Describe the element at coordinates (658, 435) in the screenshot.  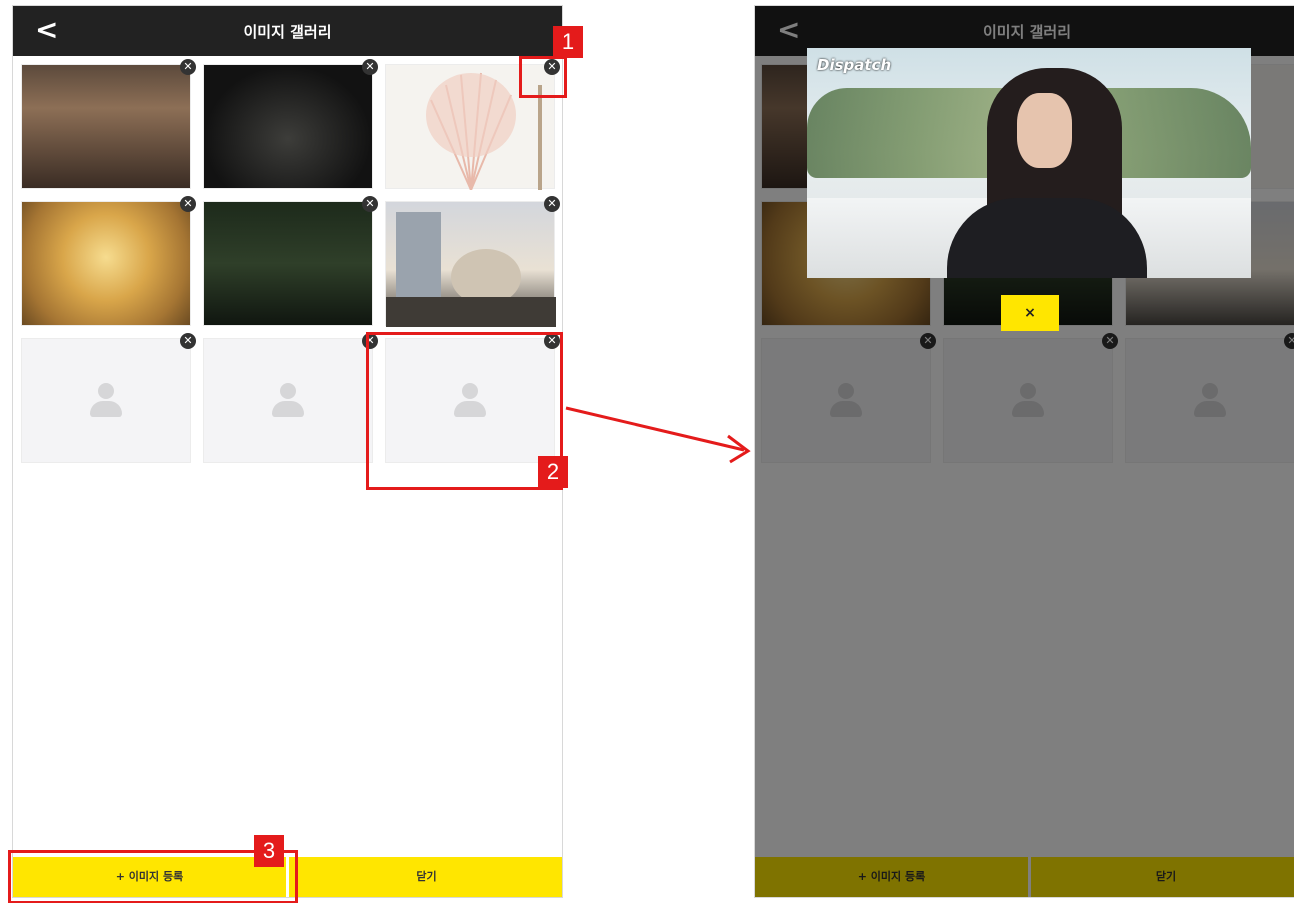
I see `annotation-arrow` at that location.